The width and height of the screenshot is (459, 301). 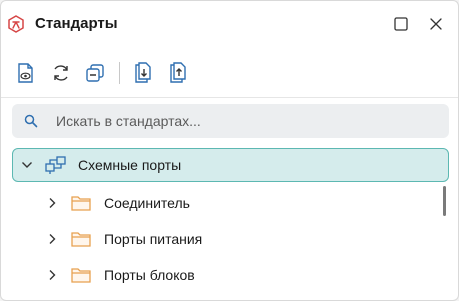 What do you see at coordinates (238, 239) in the screenshot?
I see `tree-node-child: Порты питания` at bounding box center [238, 239].